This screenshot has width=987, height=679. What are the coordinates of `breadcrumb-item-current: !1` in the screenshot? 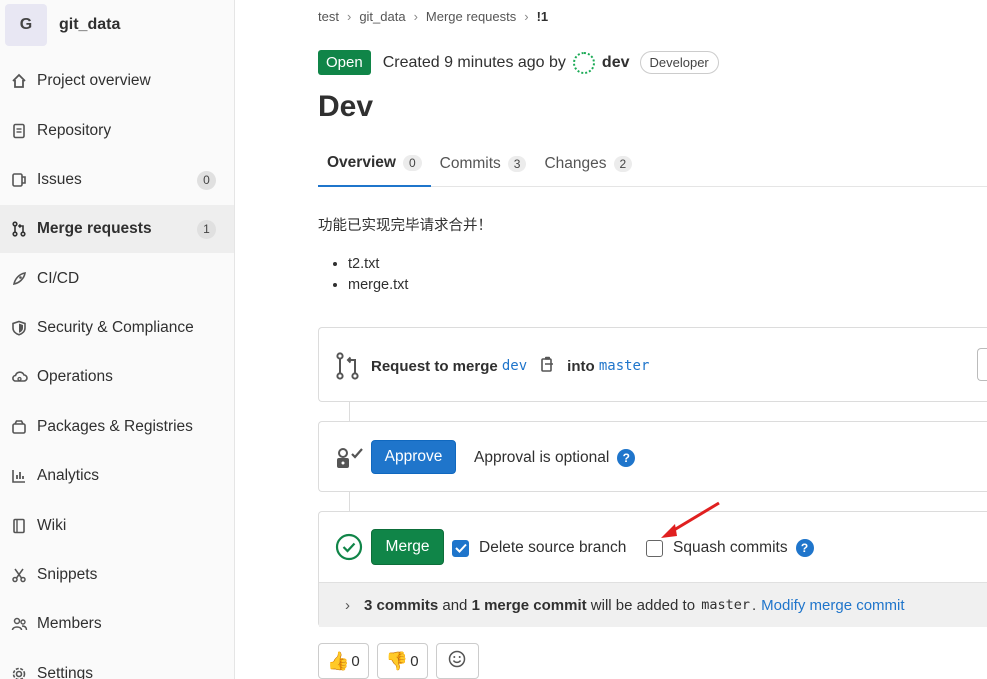 It's located at (543, 16).